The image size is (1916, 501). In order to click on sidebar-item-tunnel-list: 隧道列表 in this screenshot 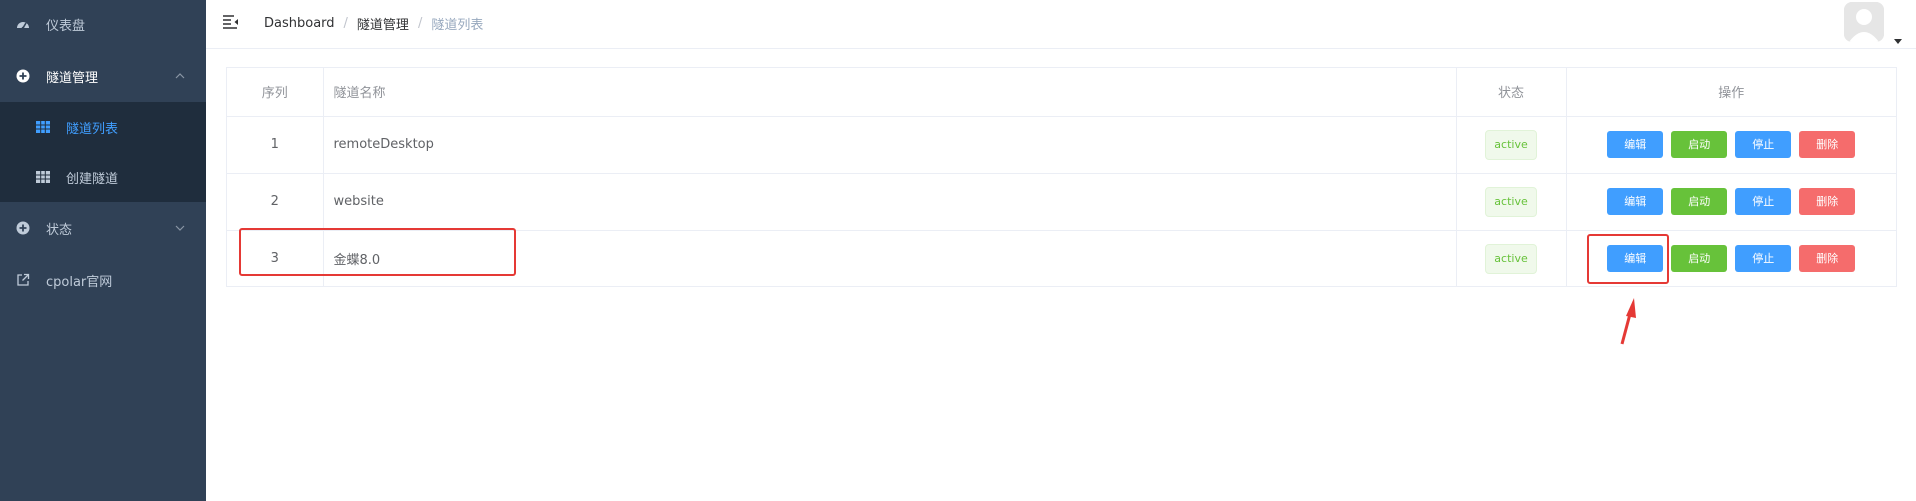, I will do `click(103, 127)`.